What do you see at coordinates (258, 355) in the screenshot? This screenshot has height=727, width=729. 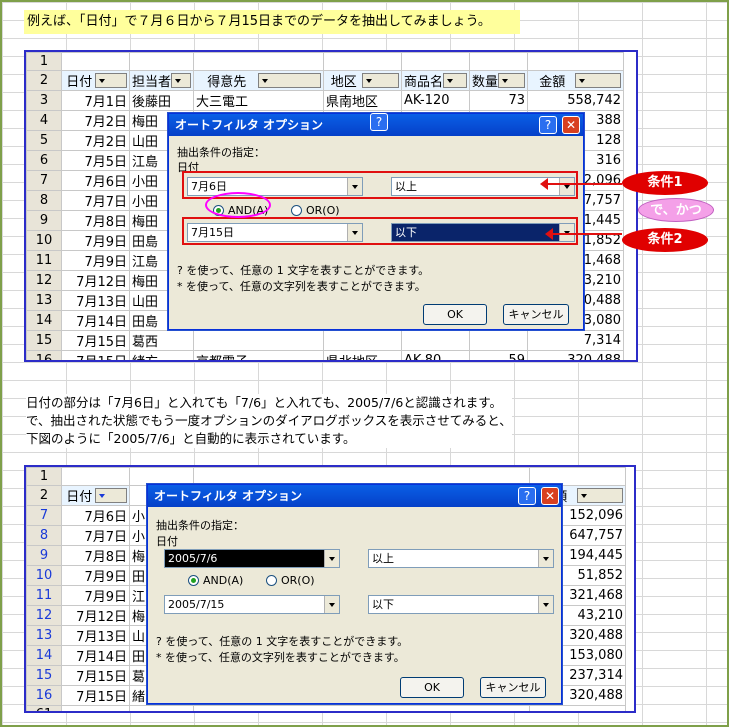 I see `cell: 京都電子` at bounding box center [258, 355].